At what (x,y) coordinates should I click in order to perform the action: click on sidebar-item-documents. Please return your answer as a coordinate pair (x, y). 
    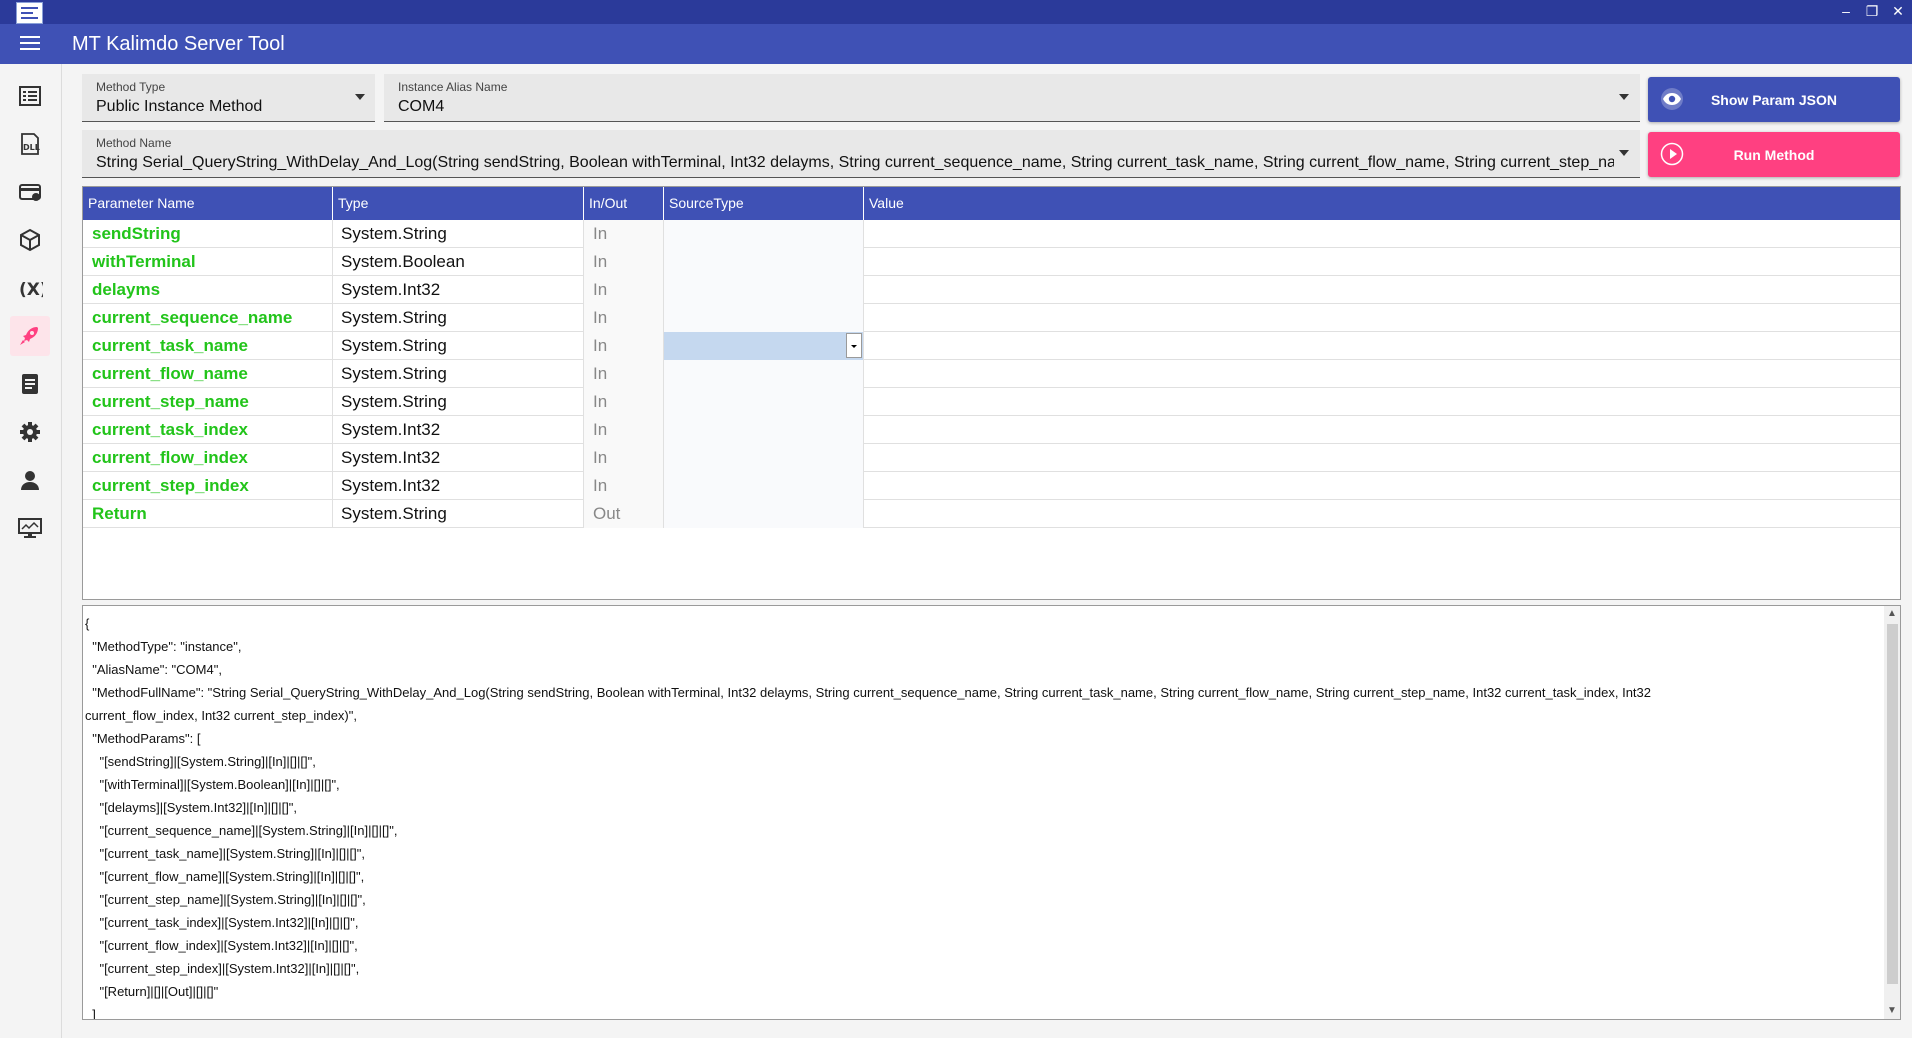
    Looking at the image, I should click on (30, 384).